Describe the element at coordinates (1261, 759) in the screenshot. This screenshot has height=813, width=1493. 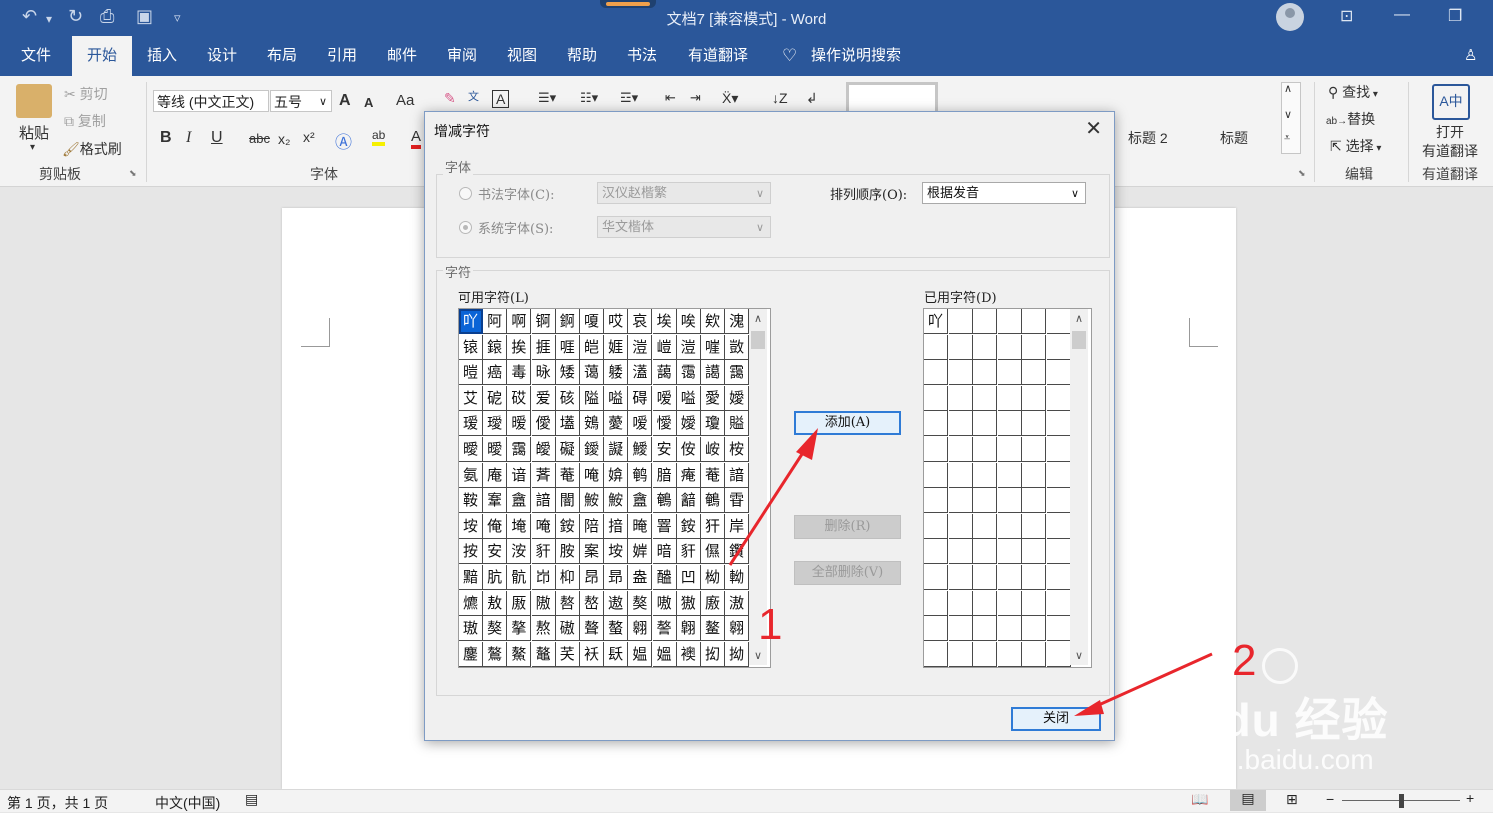
I see `watermark-url: jingyan.baidu.com` at that location.